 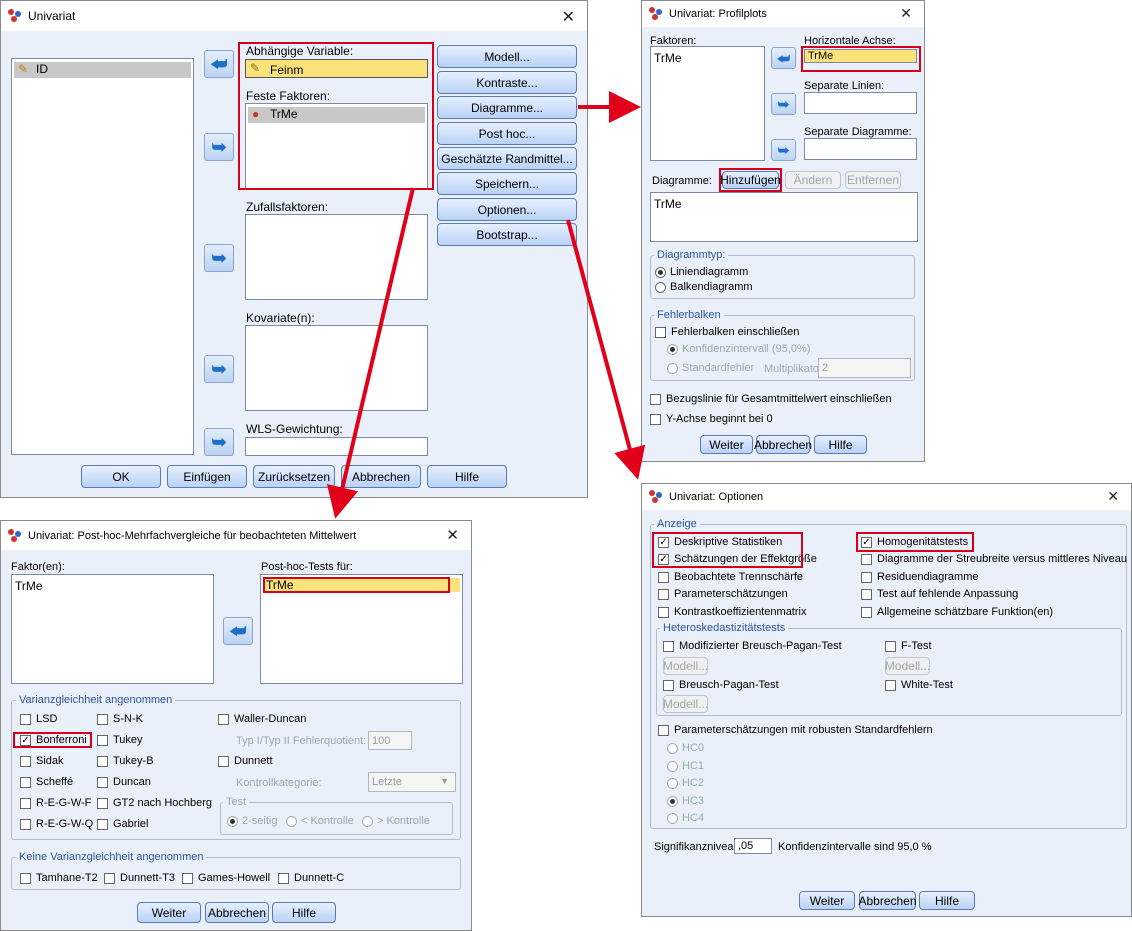 What do you see at coordinates (704, 287) in the screenshot?
I see `bar-chart-radio: Balkendiagramm` at bounding box center [704, 287].